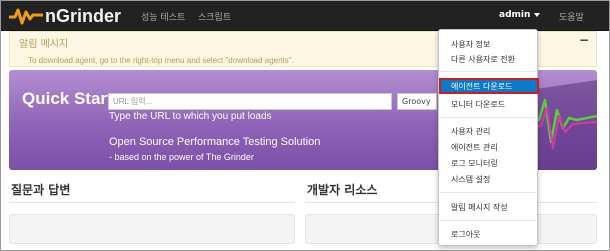 This screenshot has width=610, height=251. What do you see at coordinates (67, 98) in the screenshot?
I see `quick-start-title: Quick Start` at bounding box center [67, 98].